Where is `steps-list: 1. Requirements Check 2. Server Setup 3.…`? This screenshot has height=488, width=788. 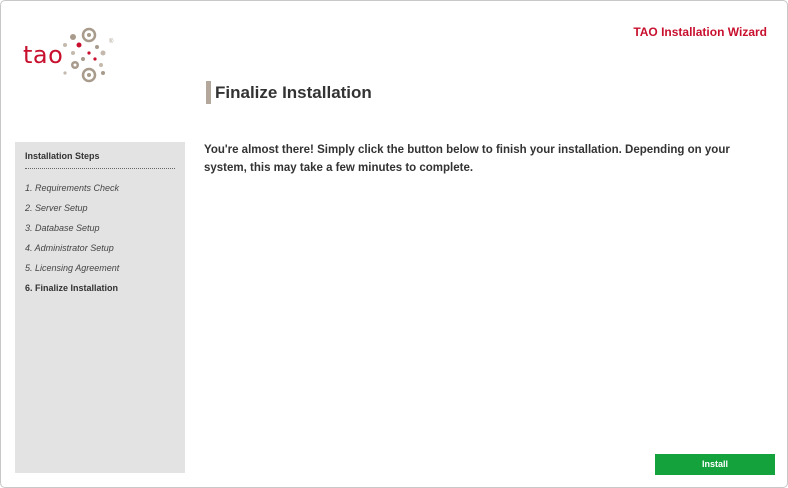 steps-list: 1. Requirements Check 2. Server Setup 3.… is located at coordinates (72, 241).